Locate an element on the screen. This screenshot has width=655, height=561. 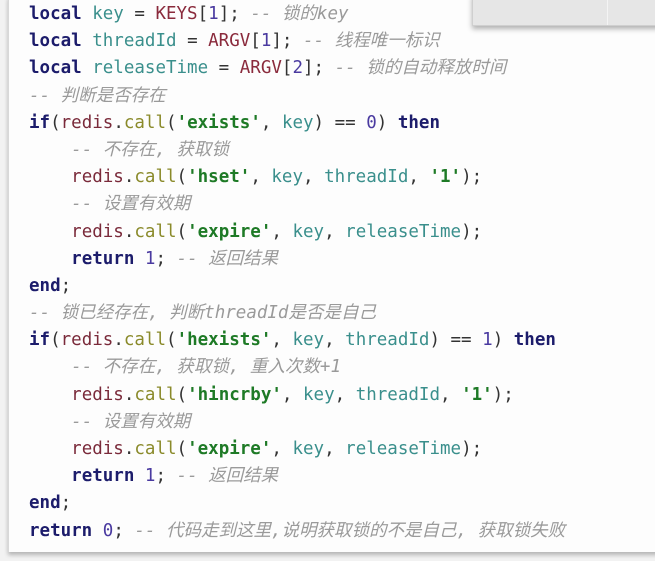
overlay-popup-menu is located at coordinates (563, 13).